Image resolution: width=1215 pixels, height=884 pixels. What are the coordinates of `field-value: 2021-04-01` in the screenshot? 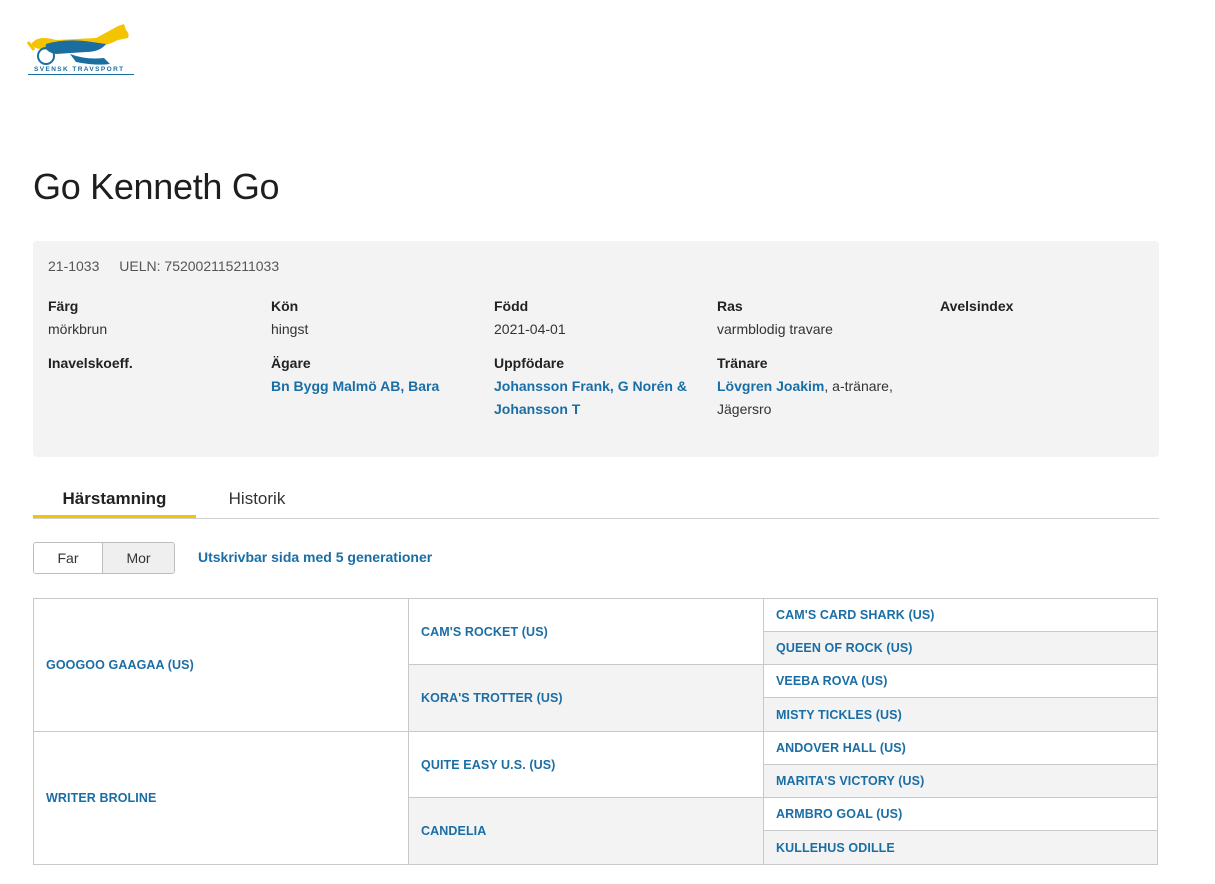 It's located at (530, 329).